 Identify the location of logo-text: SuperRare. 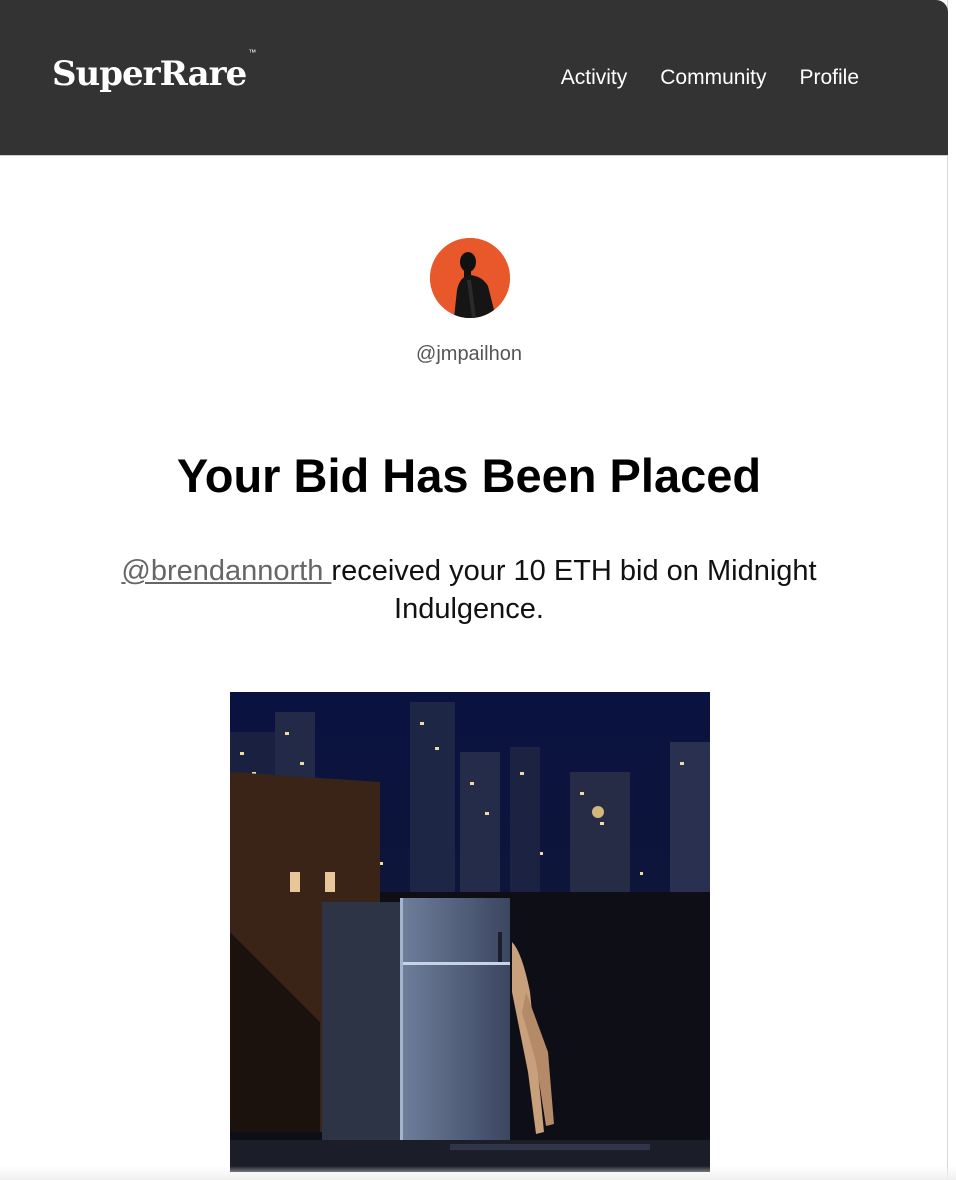
(149, 74).